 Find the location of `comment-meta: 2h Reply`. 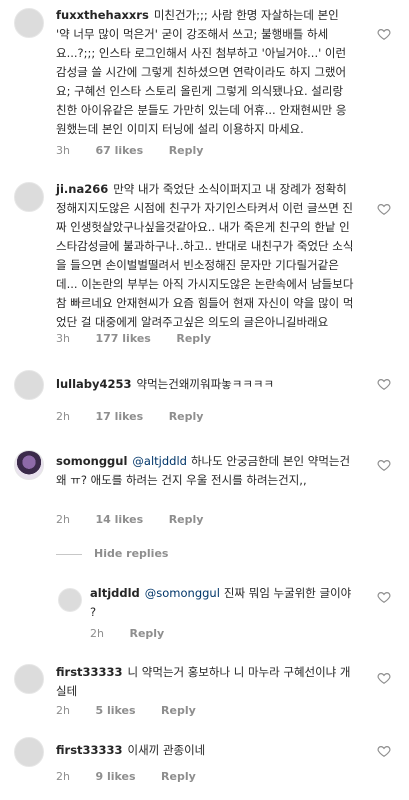

comment-meta: 2h Reply is located at coordinates (138, 633).